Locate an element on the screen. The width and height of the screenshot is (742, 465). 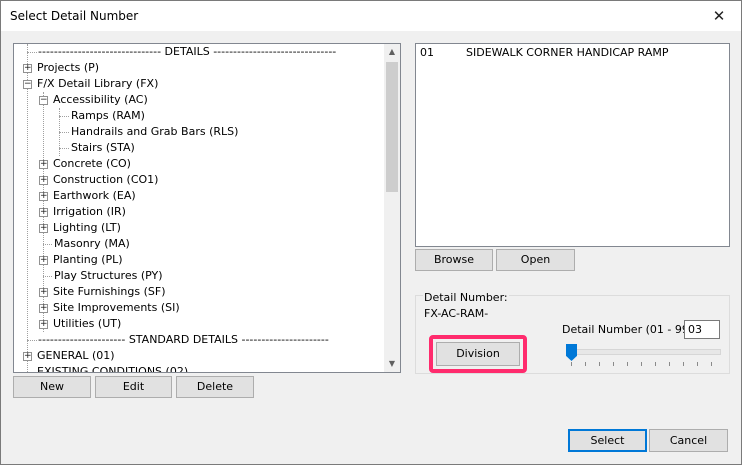
window-title: Select Detail Number is located at coordinates (74, 16).